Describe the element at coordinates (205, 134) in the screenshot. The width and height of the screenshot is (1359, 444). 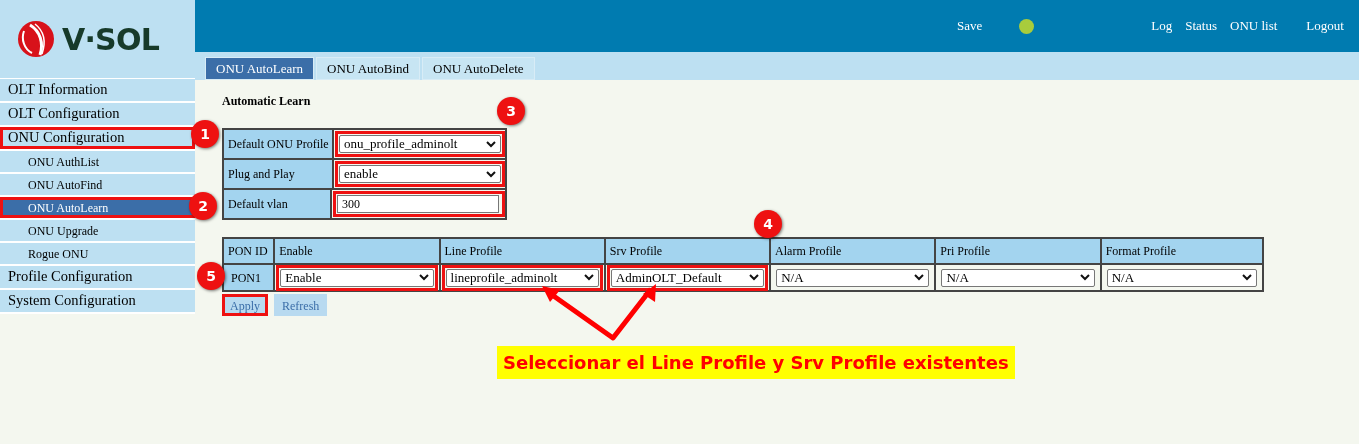
I see `step-badge: 1` at that location.